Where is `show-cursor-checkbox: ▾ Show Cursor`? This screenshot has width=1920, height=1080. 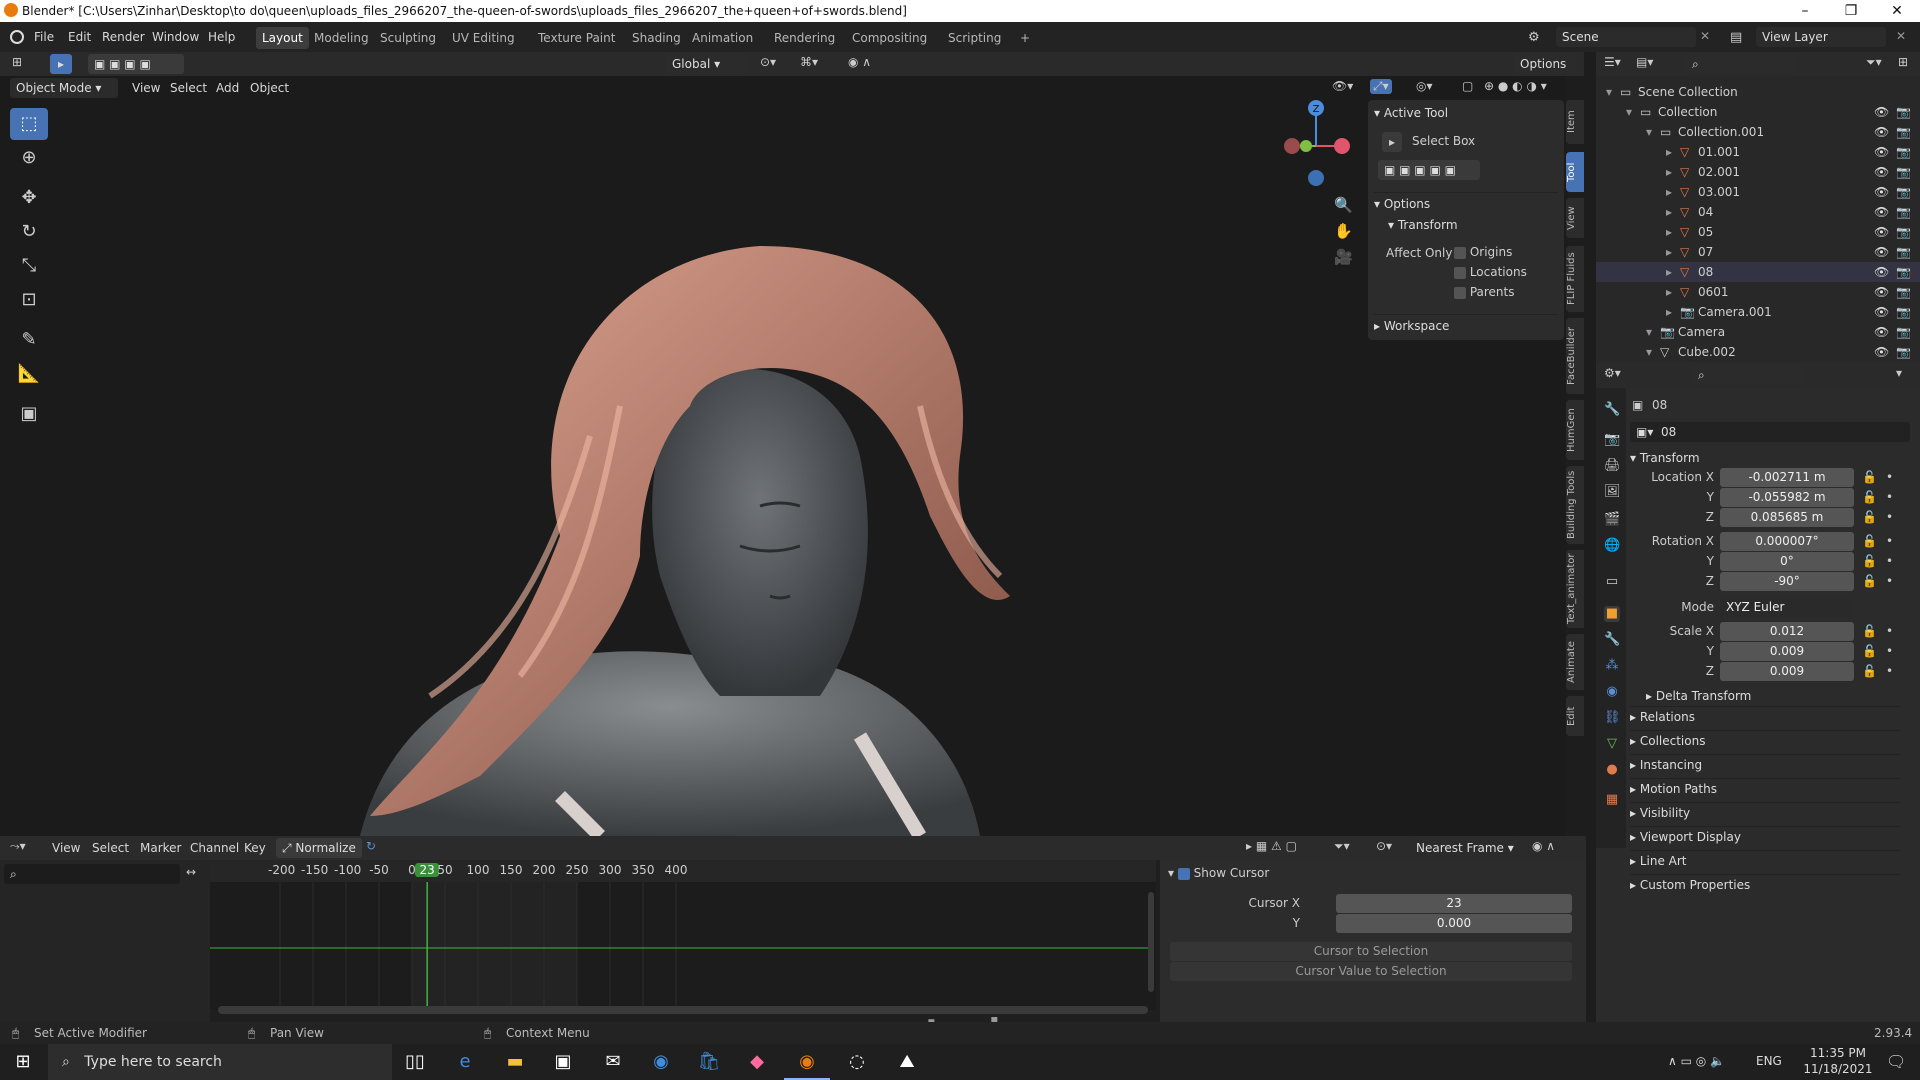
show-cursor-checkbox: ▾ Show Cursor is located at coordinates (1218, 873).